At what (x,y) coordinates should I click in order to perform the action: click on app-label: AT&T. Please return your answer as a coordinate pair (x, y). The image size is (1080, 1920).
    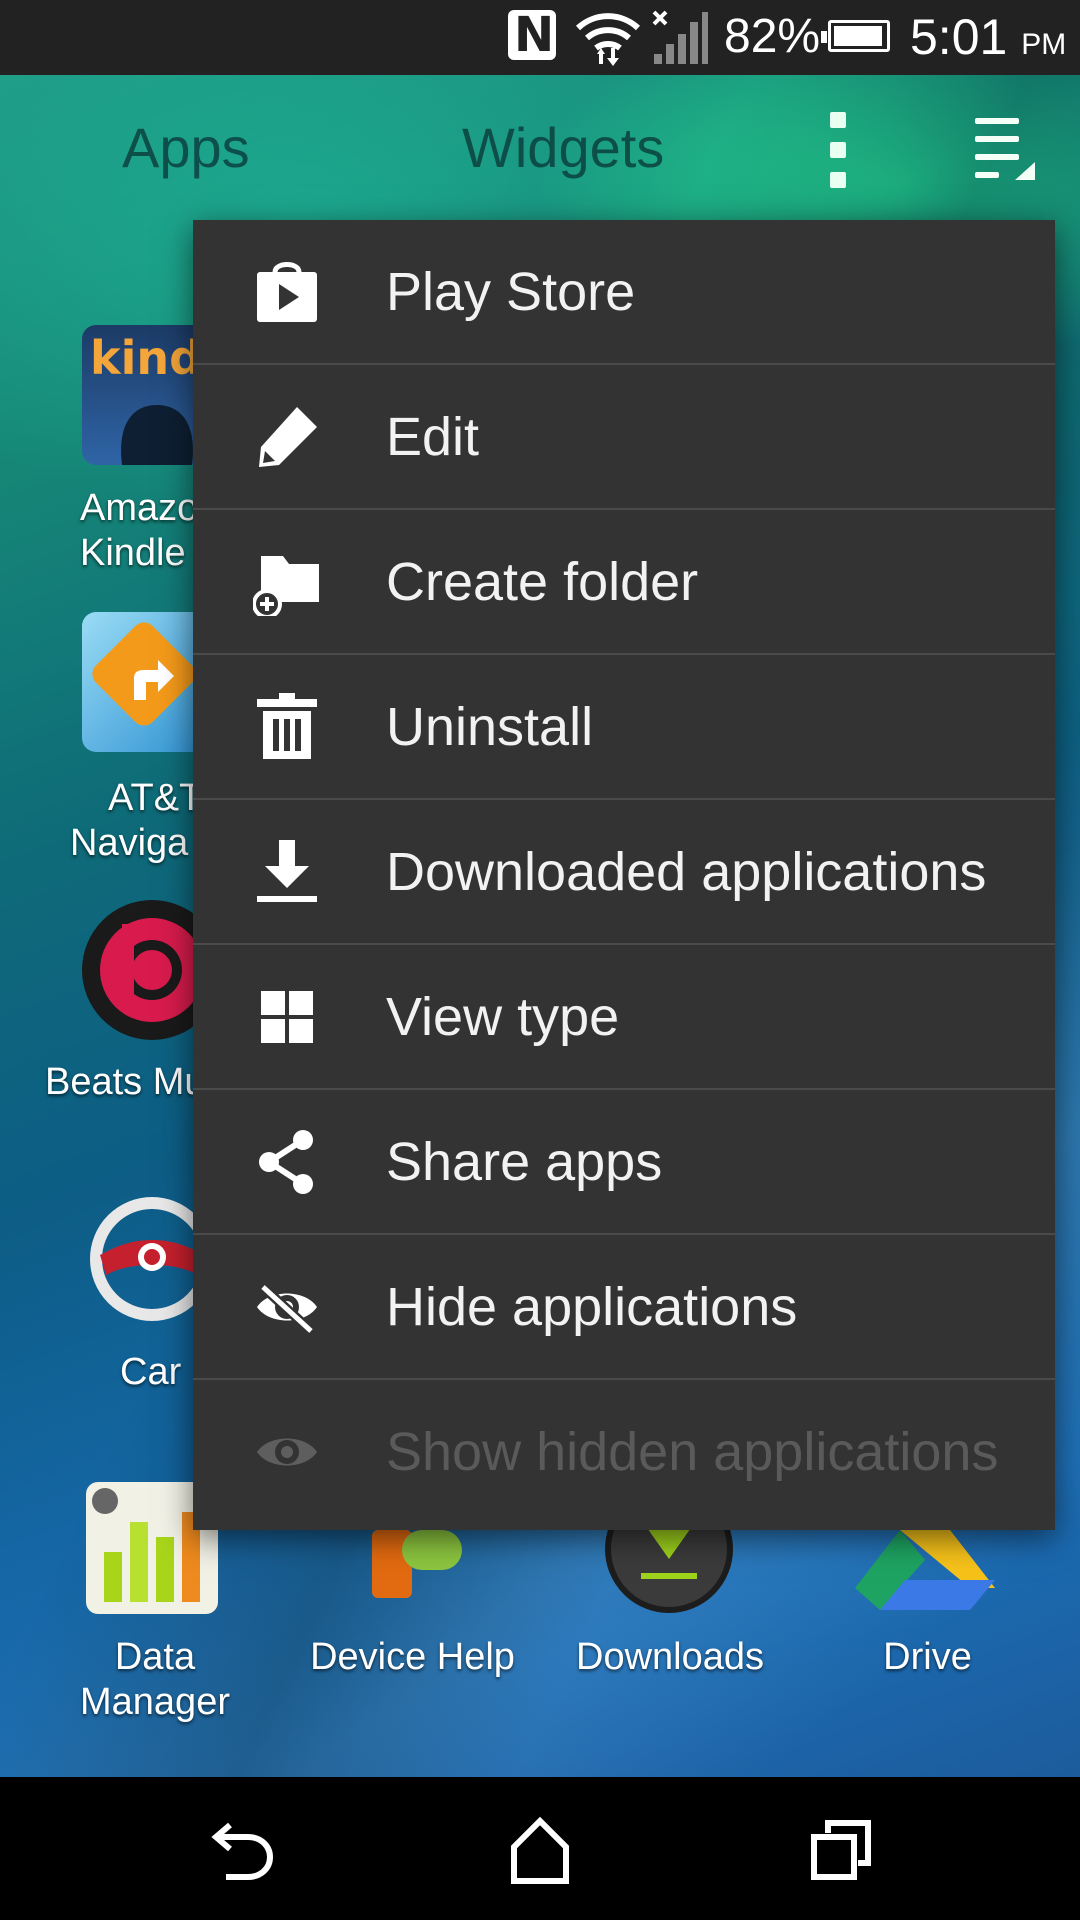
    Looking at the image, I should click on (155, 798).